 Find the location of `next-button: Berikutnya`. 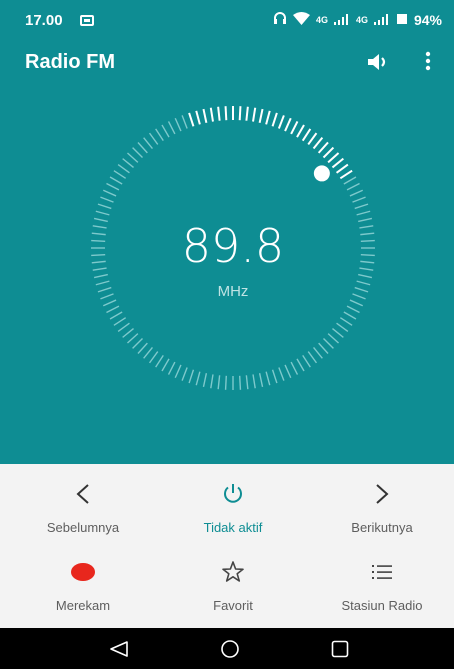

next-button: Berikutnya is located at coordinates (380, 508).